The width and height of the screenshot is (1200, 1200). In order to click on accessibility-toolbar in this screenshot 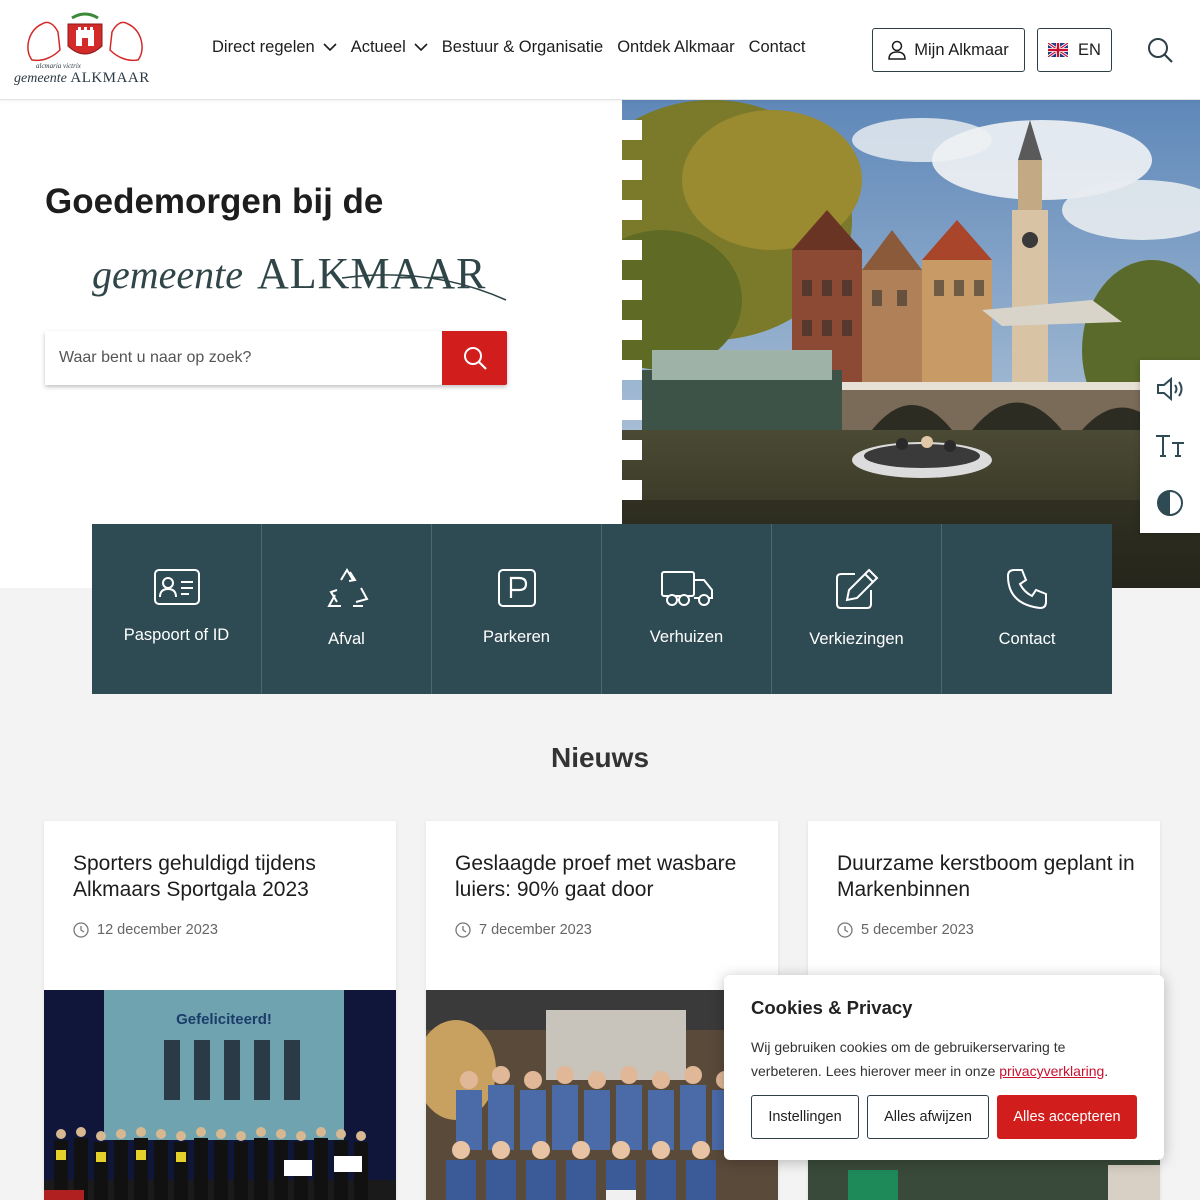, I will do `click(1170, 446)`.